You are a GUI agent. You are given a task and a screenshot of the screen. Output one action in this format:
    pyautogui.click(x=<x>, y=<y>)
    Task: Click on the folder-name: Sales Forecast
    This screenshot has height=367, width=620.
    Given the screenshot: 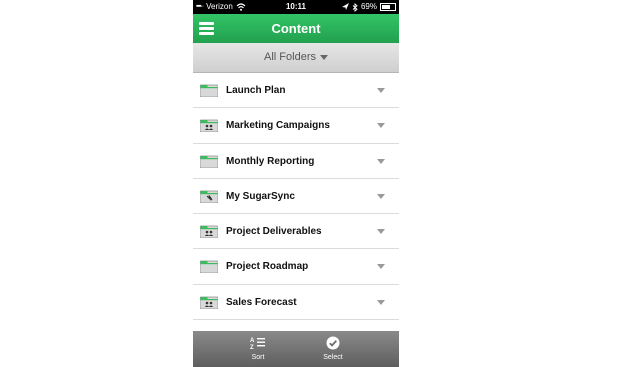 What is the action you would take?
    pyautogui.click(x=261, y=302)
    